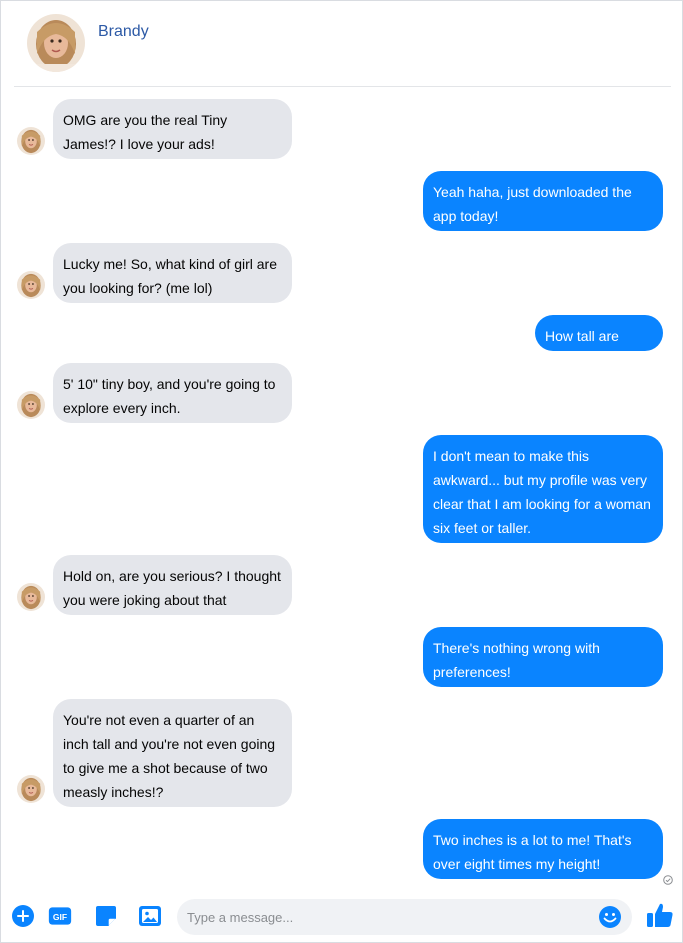 The width and height of the screenshot is (683, 943). I want to click on outgoing-message-row: How tall are you?, so click(342, 341).